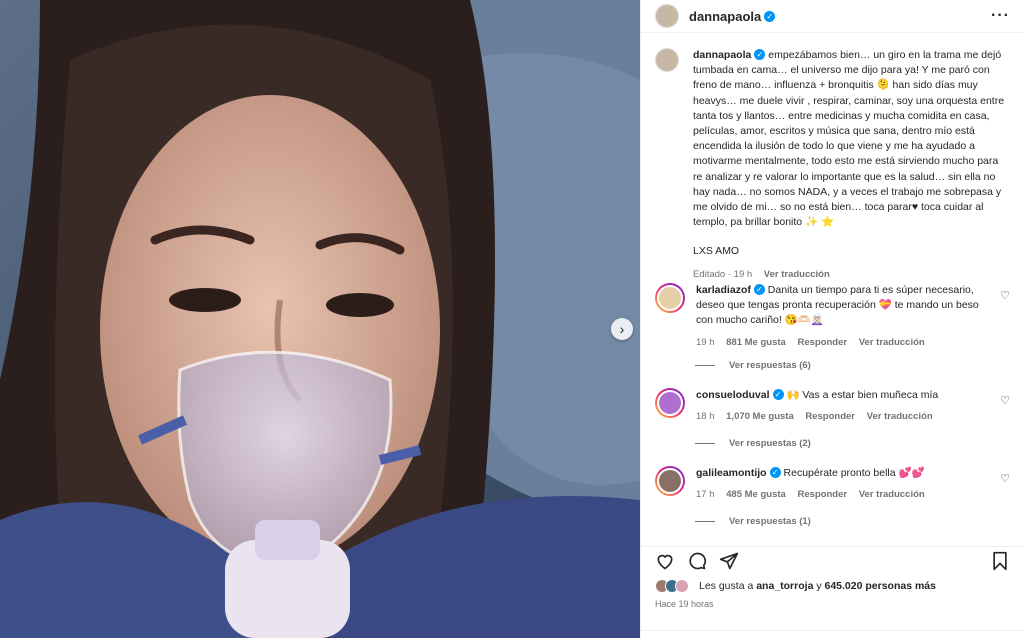 The width and height of the screenshot is (1024, 638). Describe the element at coordinates (1000, 16) in the screenshot. I see `more-options-icon: ···` at that location.